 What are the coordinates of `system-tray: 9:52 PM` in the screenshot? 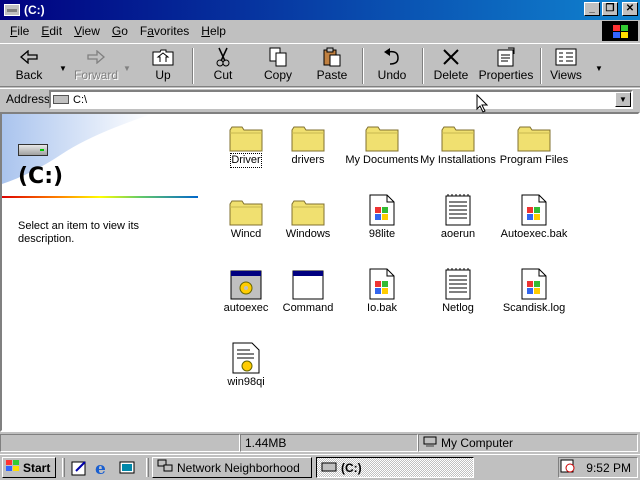 It's located at (598, 467).